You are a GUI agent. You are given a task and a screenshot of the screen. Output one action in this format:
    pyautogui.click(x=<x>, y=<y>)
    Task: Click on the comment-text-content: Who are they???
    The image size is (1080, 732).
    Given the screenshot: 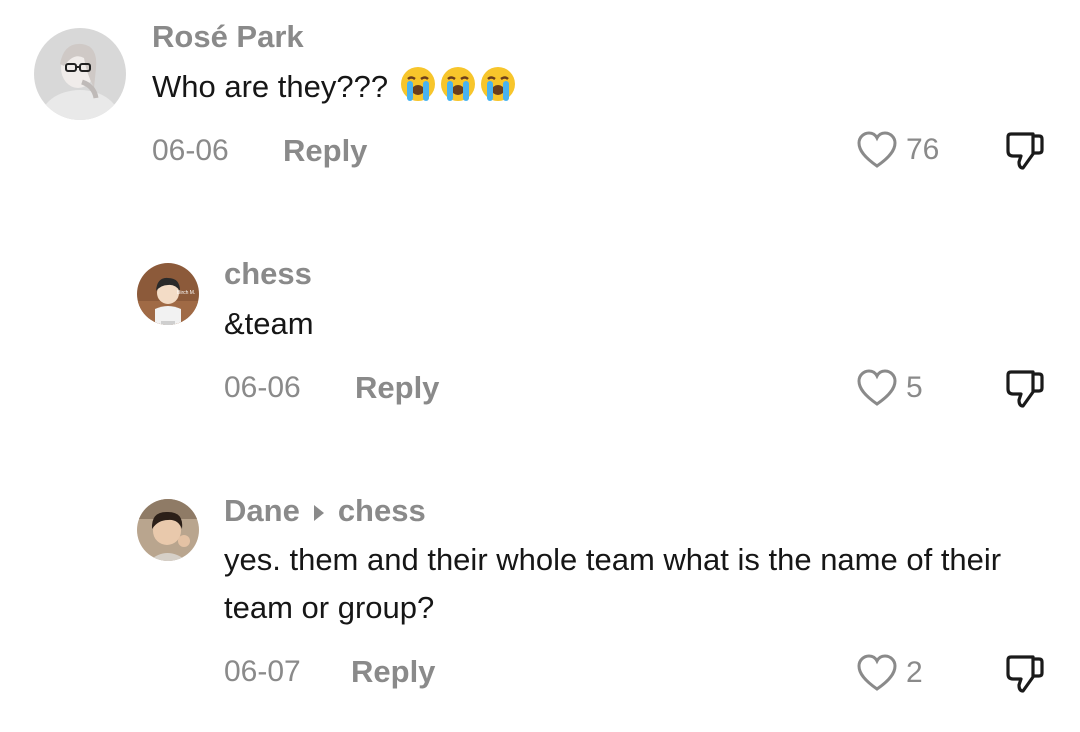 What is the action you would take?
    pyautogui.click(x=274, y=86)
    